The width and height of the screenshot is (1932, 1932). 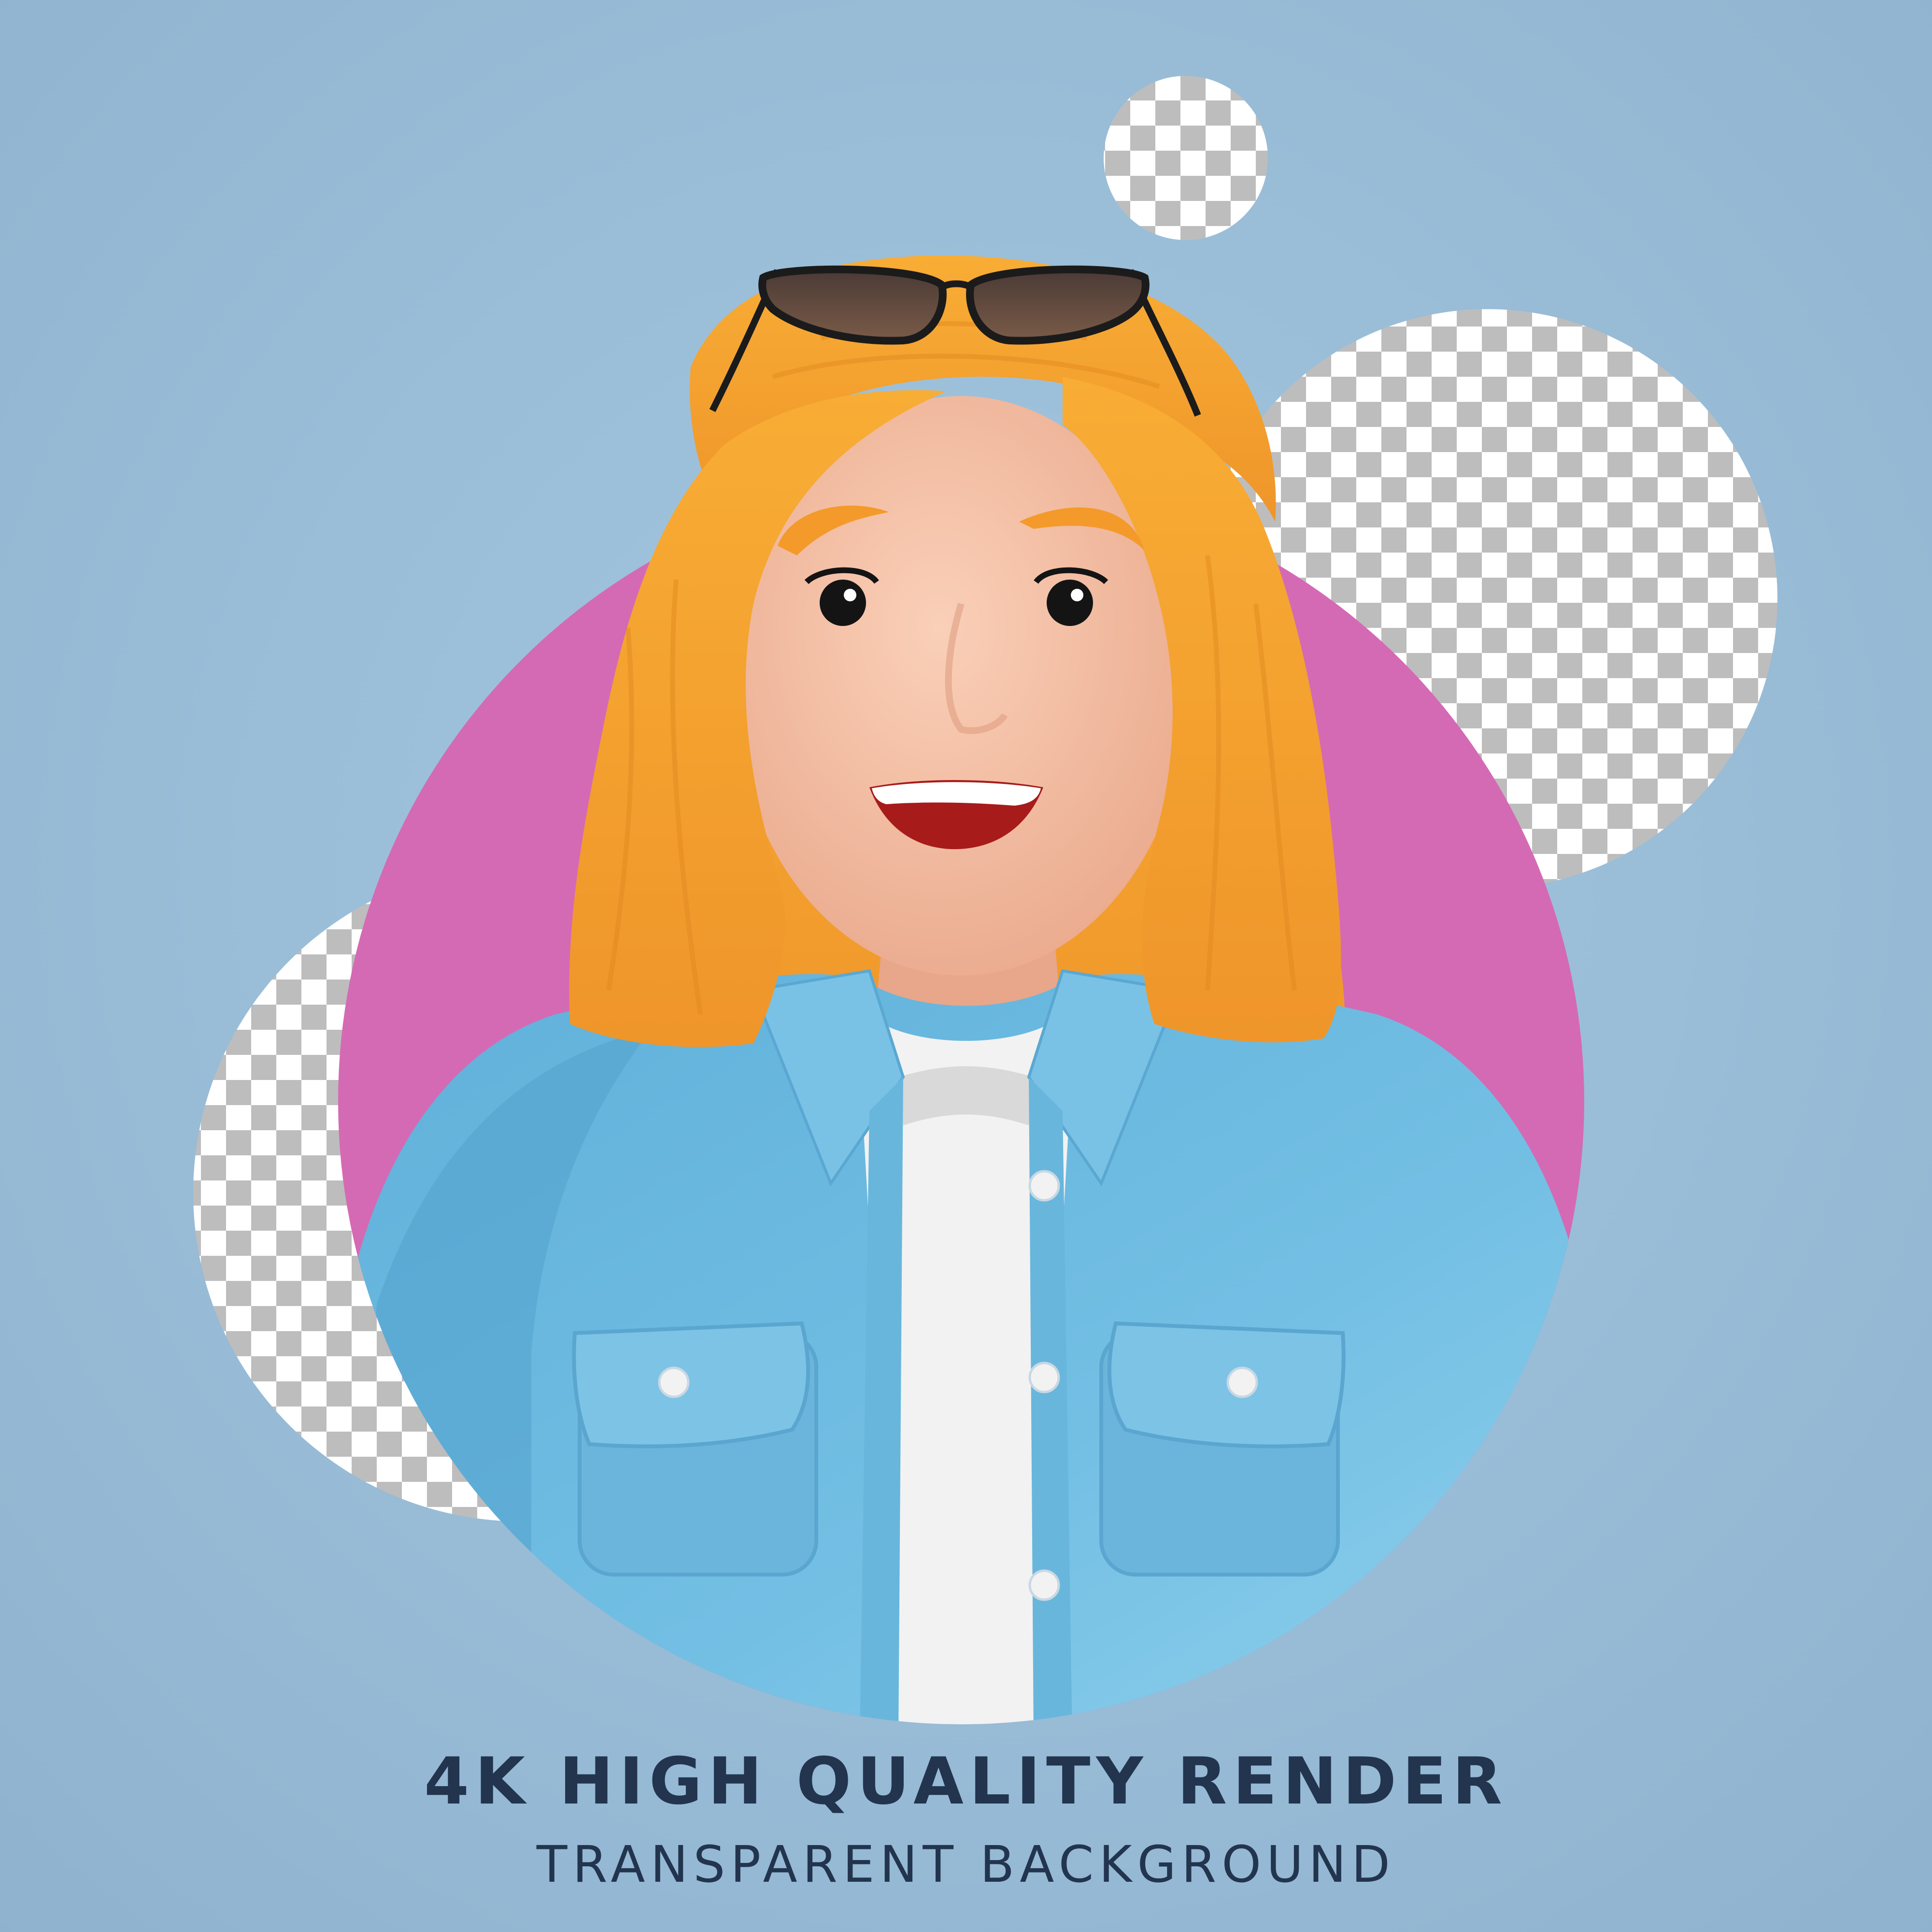 What do you see at coordinates (674, 1382) in the screenshot?
I see `pocket-button-left` at bounding box center [674, 1382].